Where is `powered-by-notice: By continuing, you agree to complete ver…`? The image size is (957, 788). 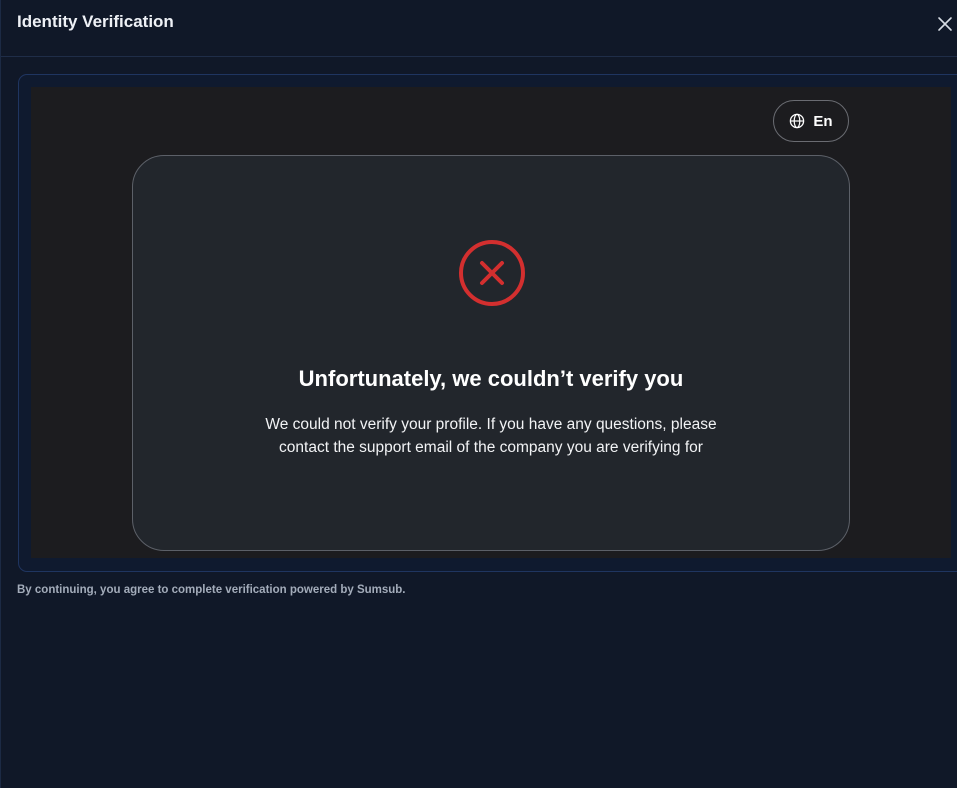
powered-by-notice: By continuing, you agree to complete ver… is located at coordinates (211, 590).